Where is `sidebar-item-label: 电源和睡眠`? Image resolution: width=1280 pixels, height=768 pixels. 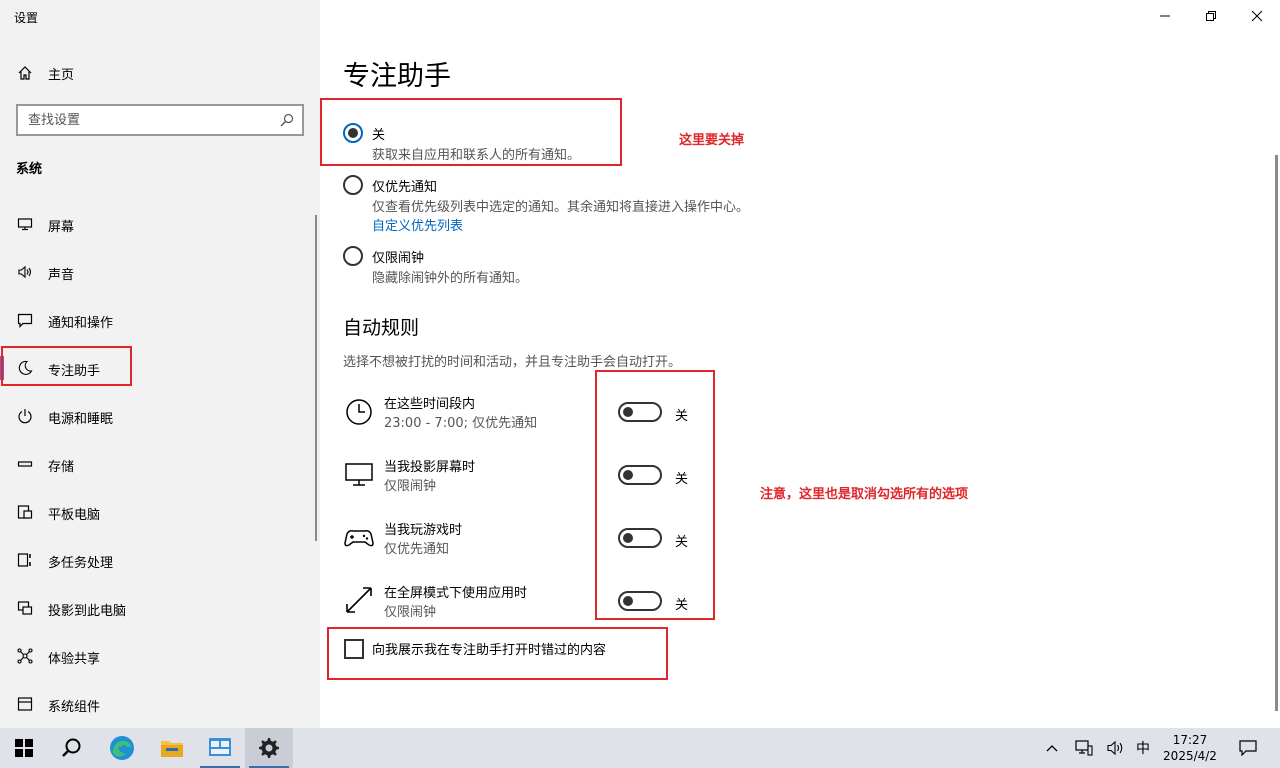
sidebar-item-label: 电源和睡眠 is located at coordinates (81, 419).